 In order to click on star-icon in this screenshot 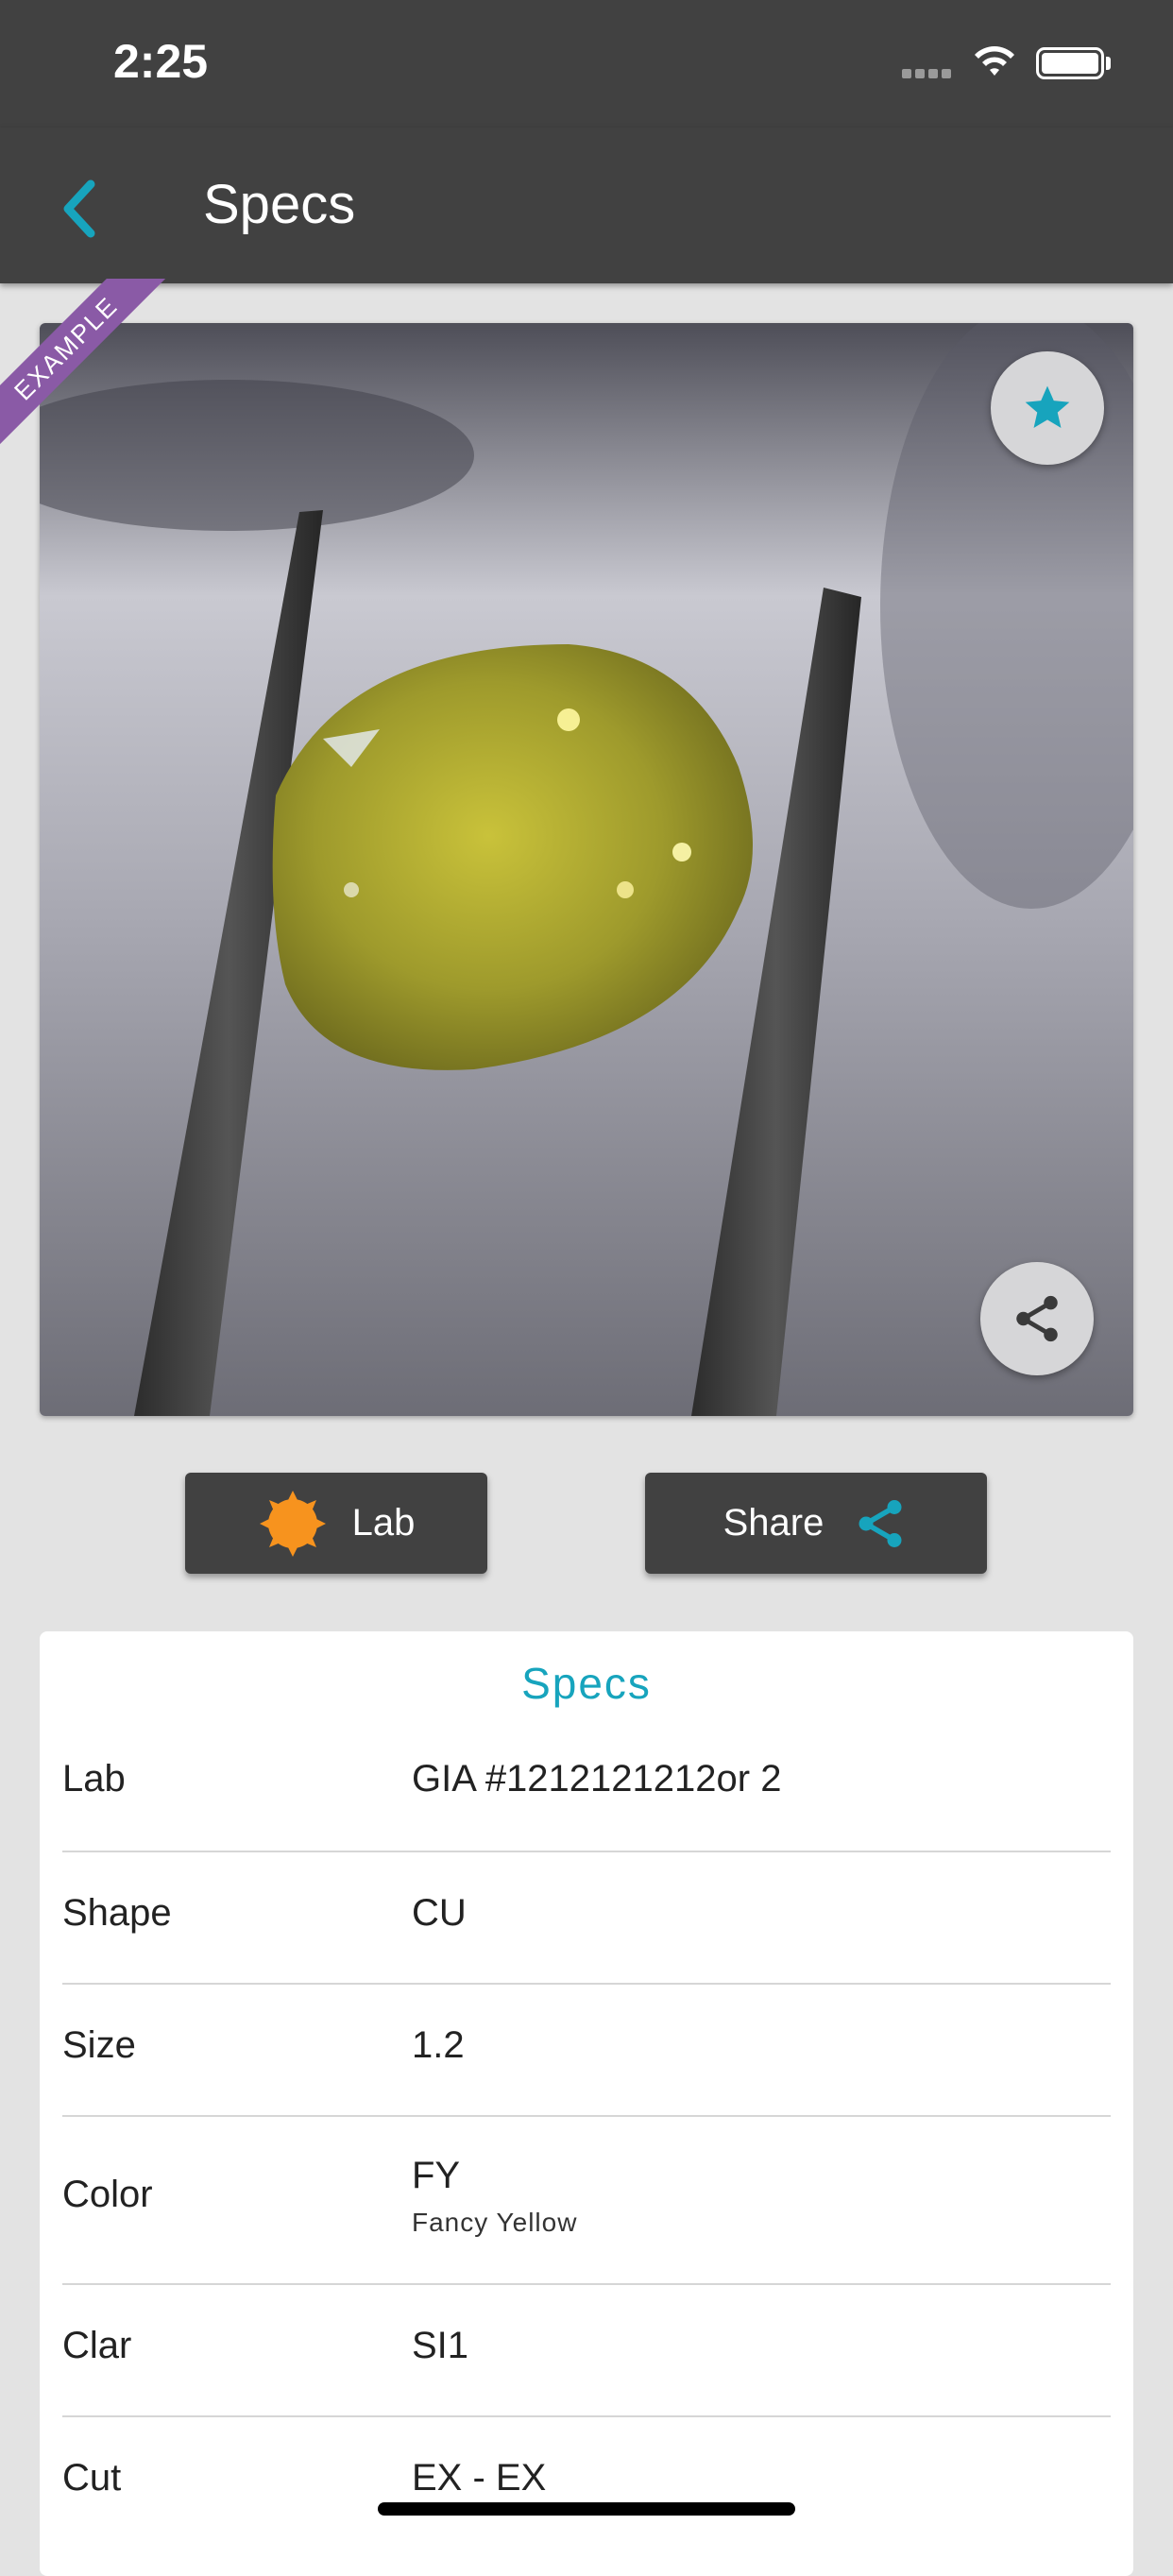, I will do `click(1047, 407)`.